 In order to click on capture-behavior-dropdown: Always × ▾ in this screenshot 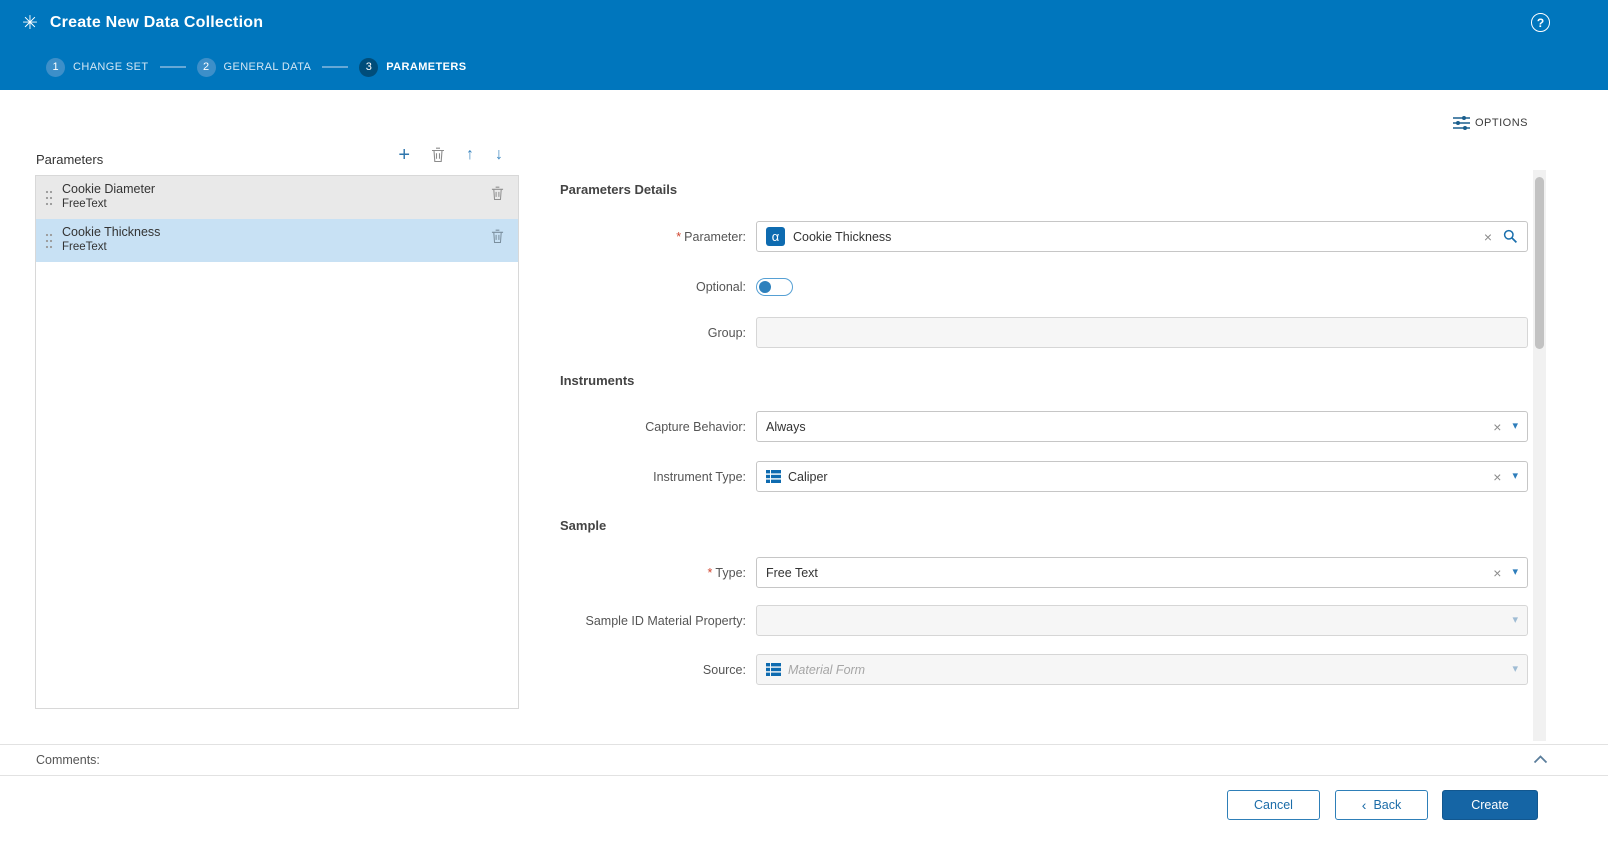, I will do `click(1142, 426)`.